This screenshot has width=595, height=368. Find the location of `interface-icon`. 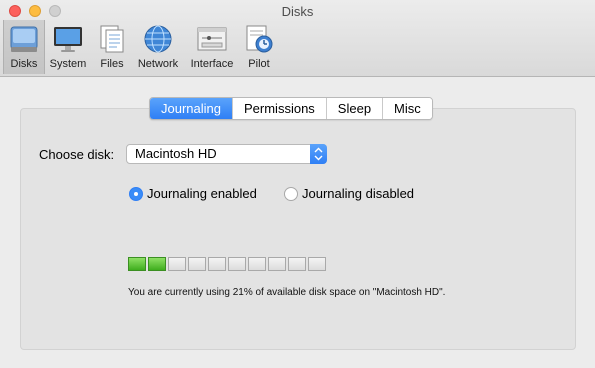

interface-icon is located at coordinates (212, 39).